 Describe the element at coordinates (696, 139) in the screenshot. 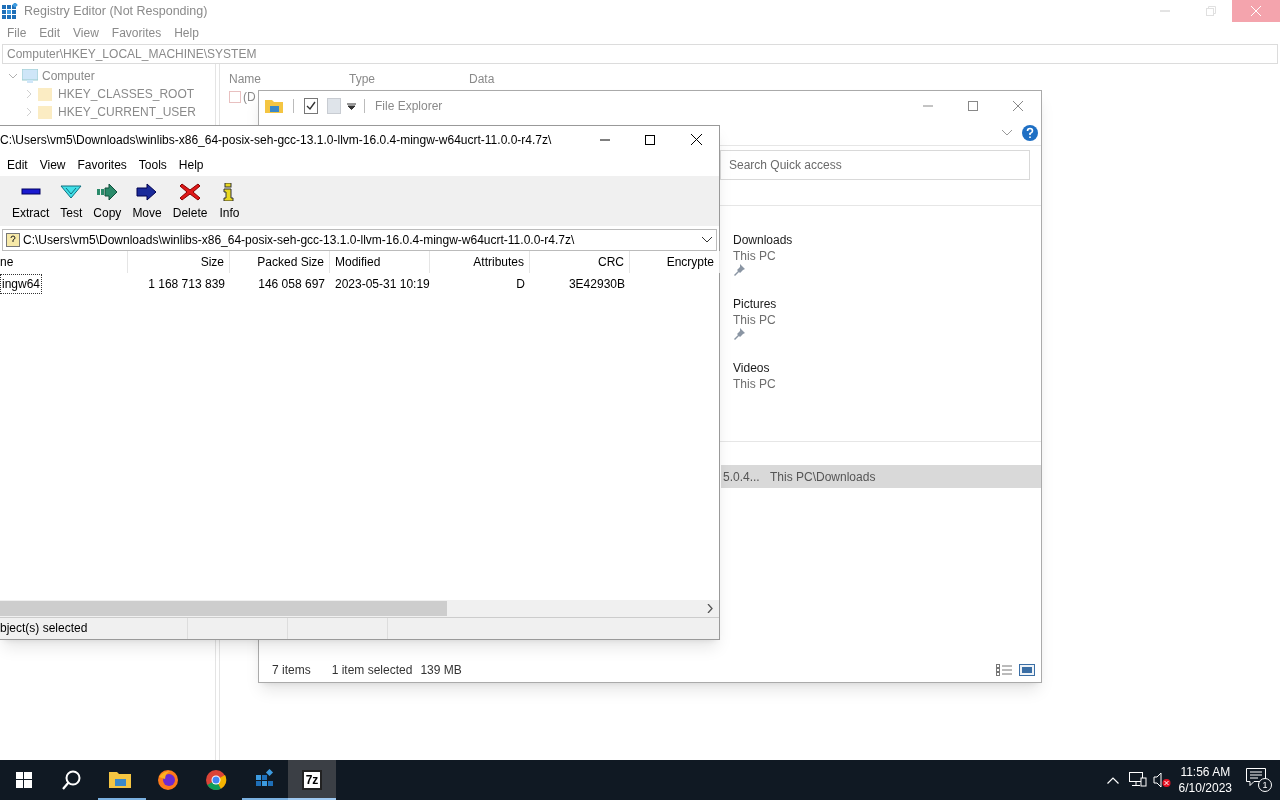

I see `close-icon` at that location.